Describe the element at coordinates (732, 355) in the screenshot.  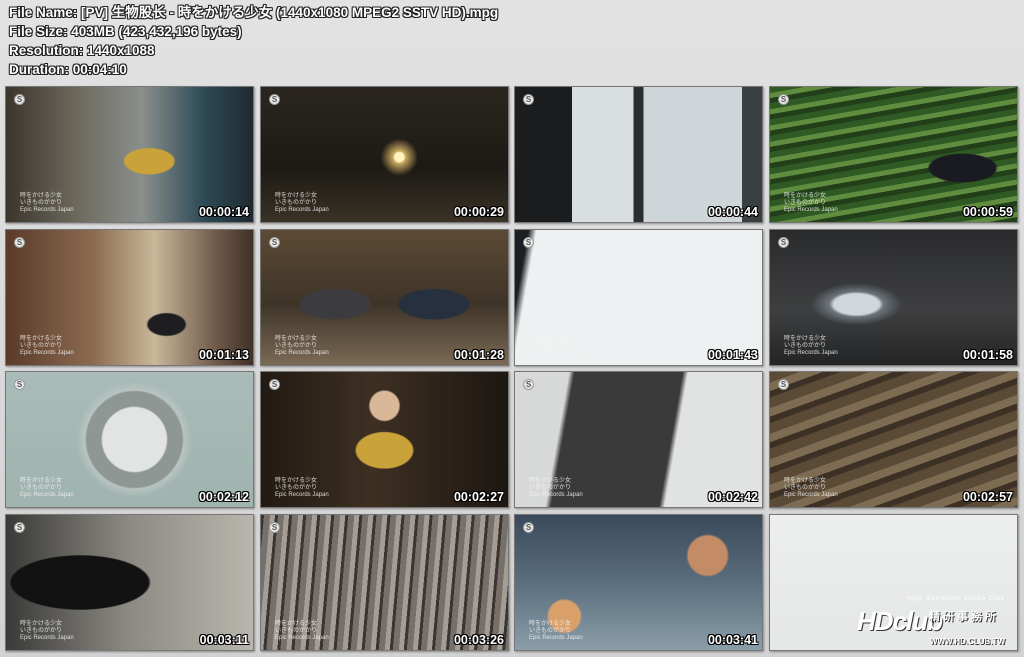
I see `thumbnail-timestamp: 00:01:43` at that location.